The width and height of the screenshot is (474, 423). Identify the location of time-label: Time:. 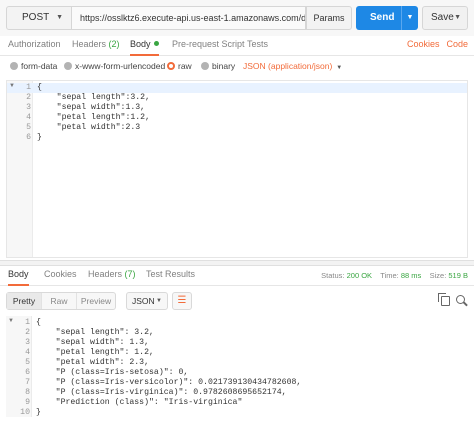
(389, 275).